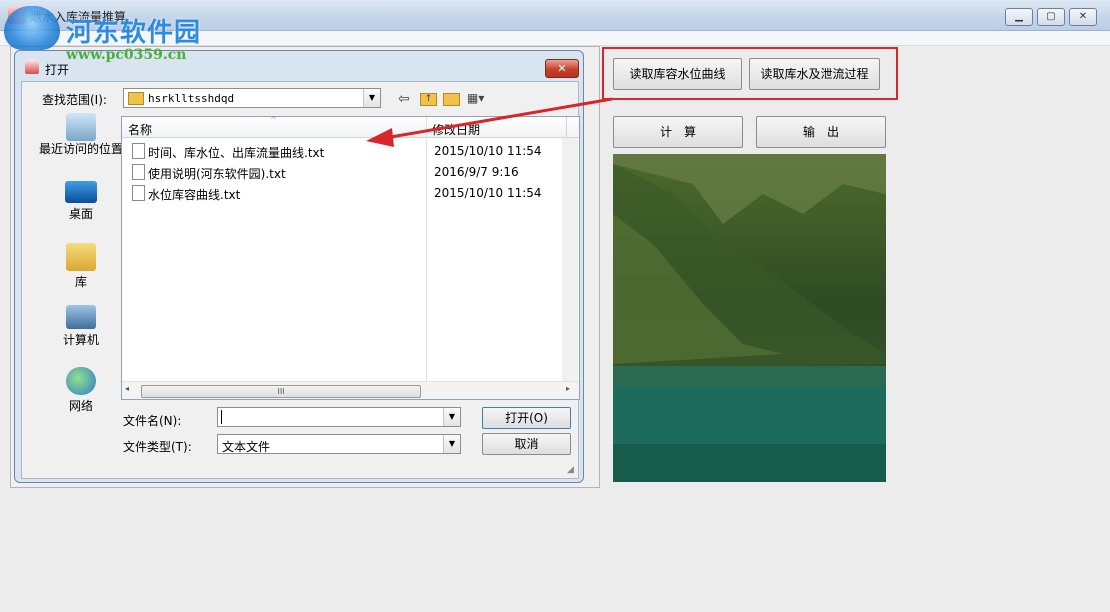 This screenshot has width=1110, height=612. I want to click on place-label: 库, so click(80, 282).